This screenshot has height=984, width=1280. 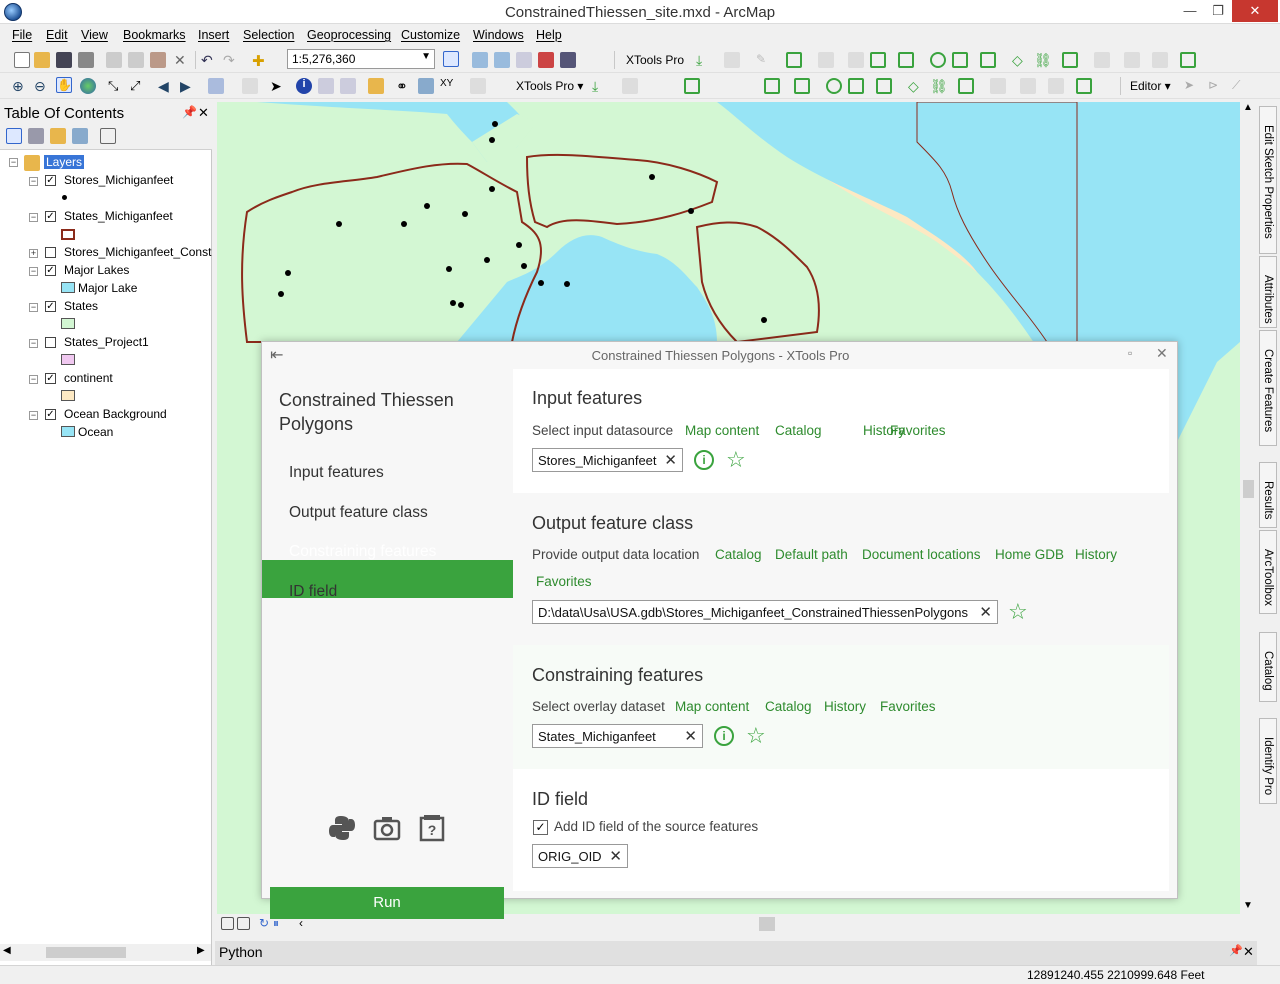 What do you see at coordinates (22, 60) in the screenshot?
I see `new-document-icon` at bounding box center [22, 60].